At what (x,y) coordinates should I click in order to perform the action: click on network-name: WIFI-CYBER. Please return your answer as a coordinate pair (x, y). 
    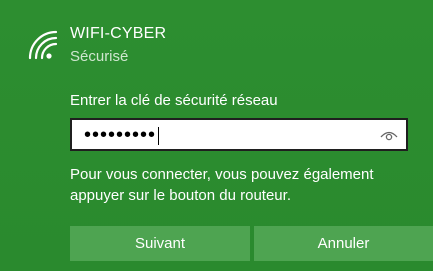
    Looking at the image, I should click on (118, 33).